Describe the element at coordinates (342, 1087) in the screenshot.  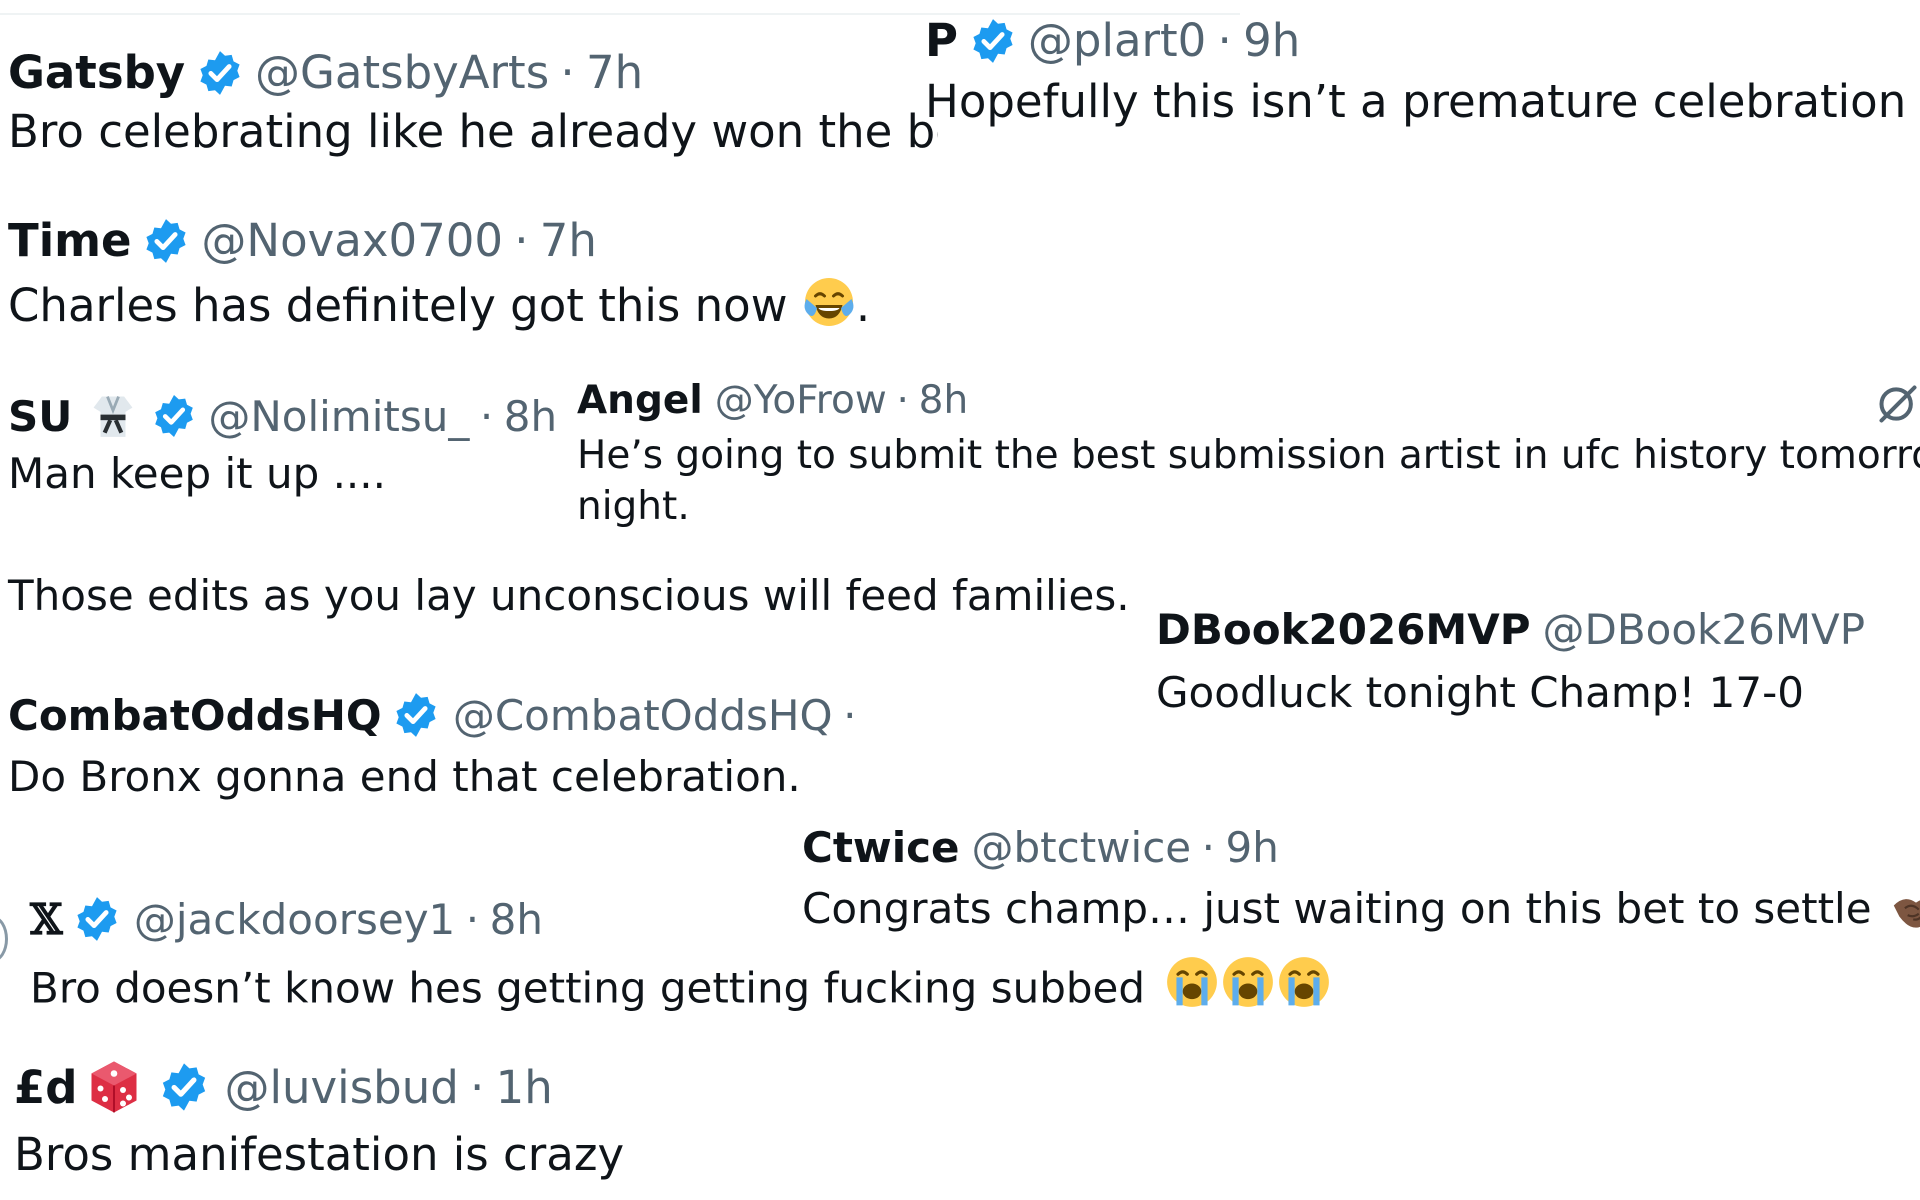
I see `author-handle: @luvisbud` at that location.